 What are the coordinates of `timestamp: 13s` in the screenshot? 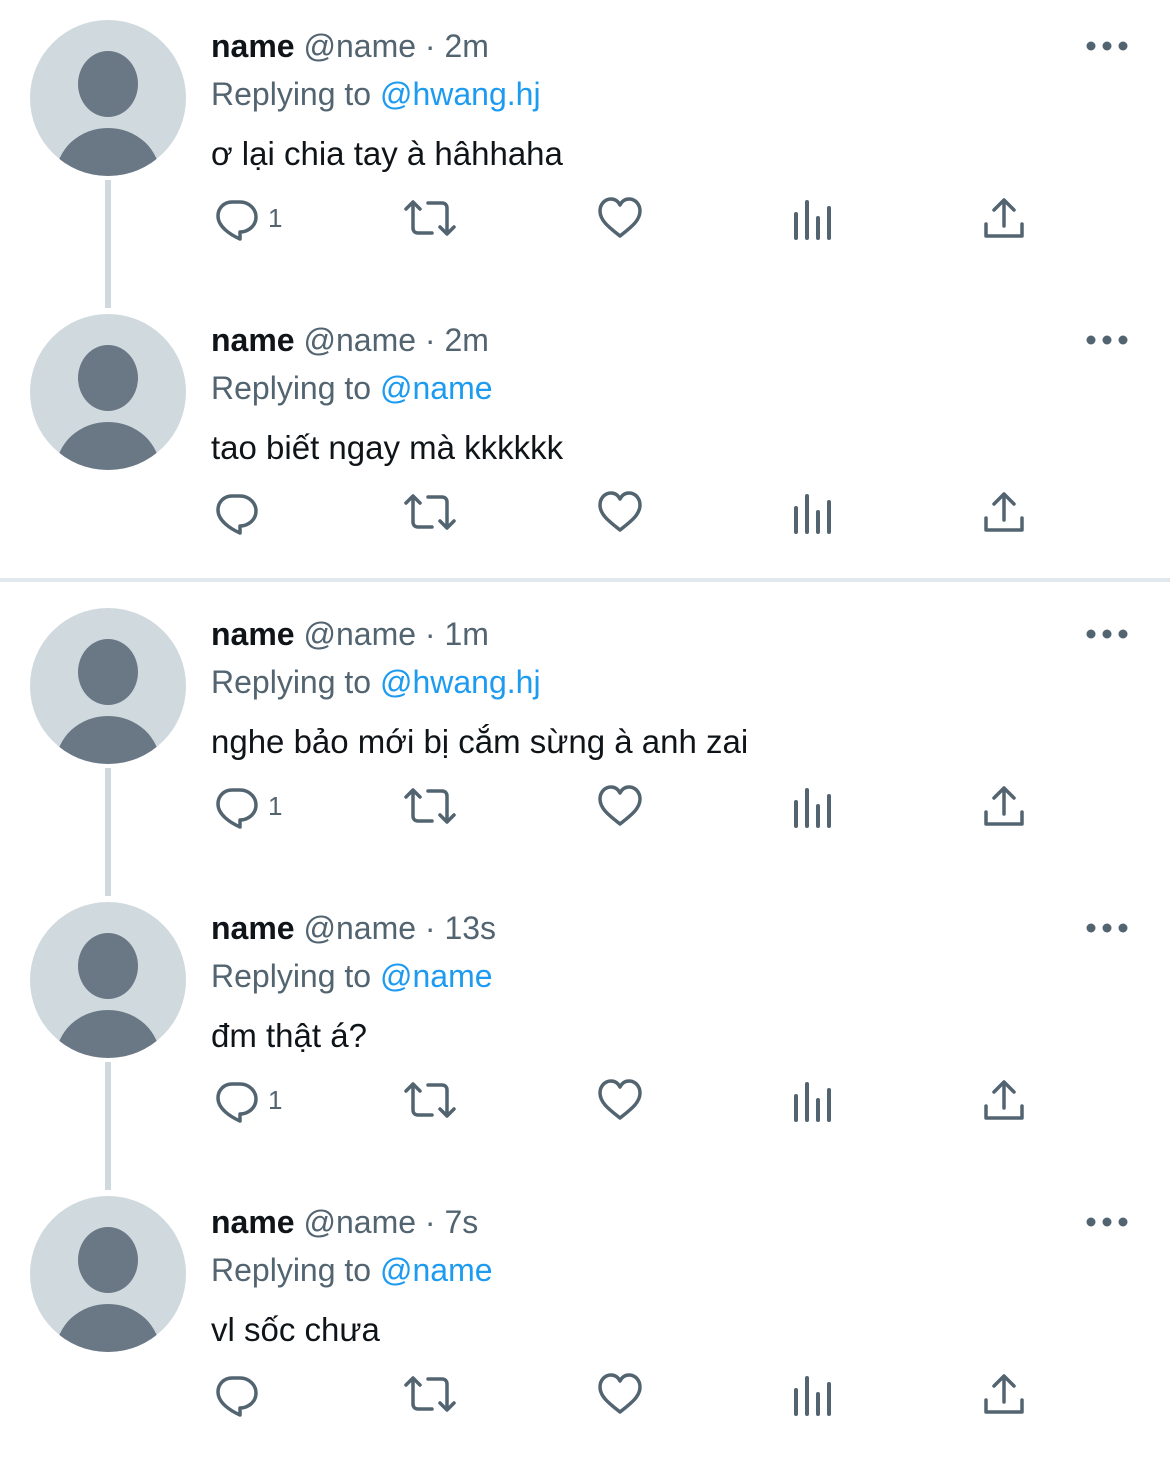 It's located at (470, 928).